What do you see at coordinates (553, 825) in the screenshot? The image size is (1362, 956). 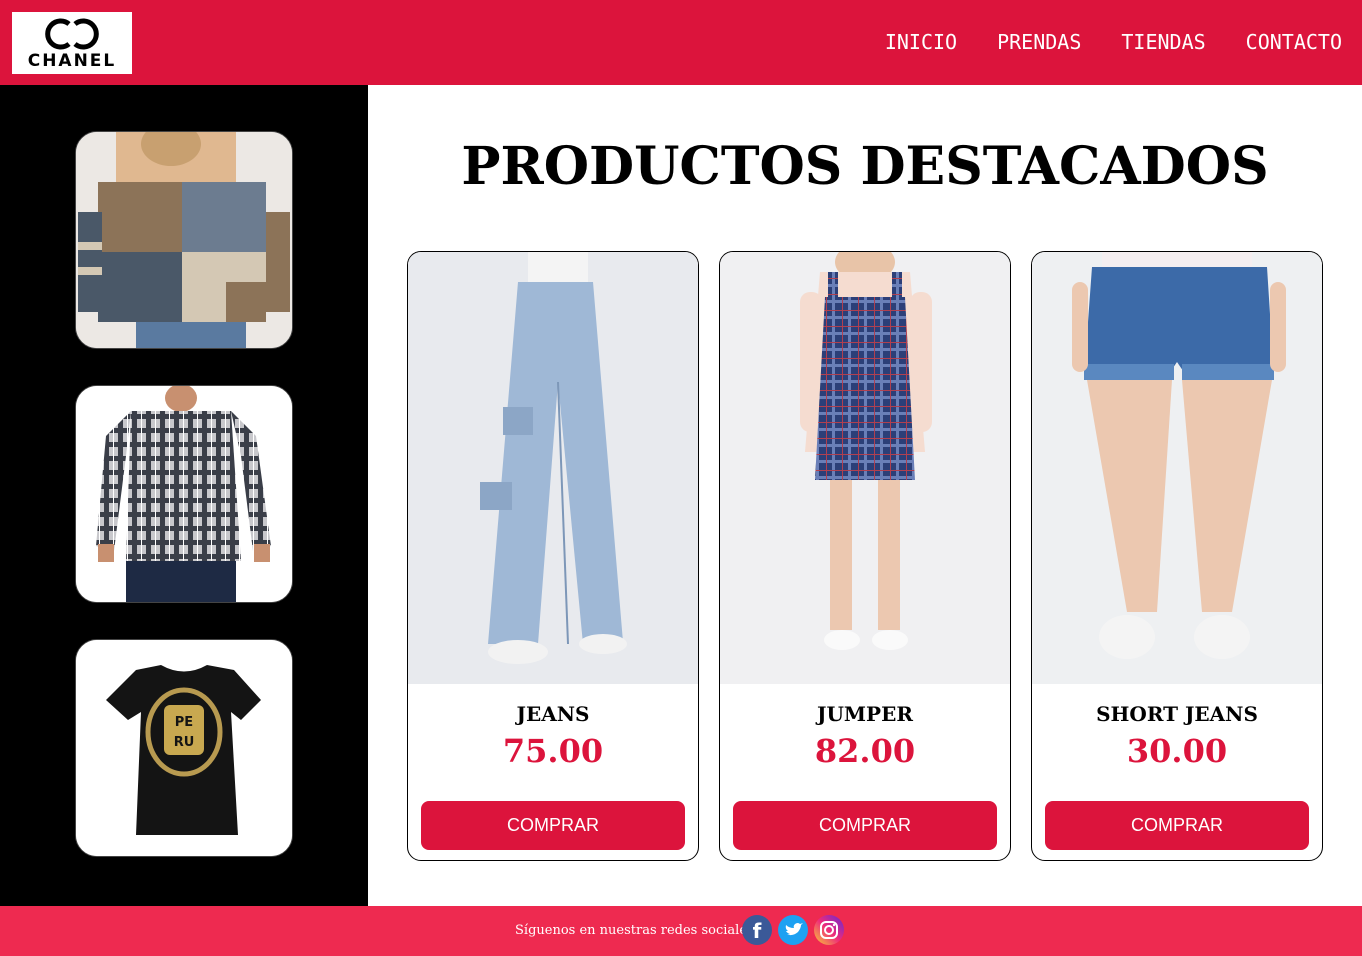 I see `buy-button-jeans: COMPRAR` at bounding box center [553, 825].